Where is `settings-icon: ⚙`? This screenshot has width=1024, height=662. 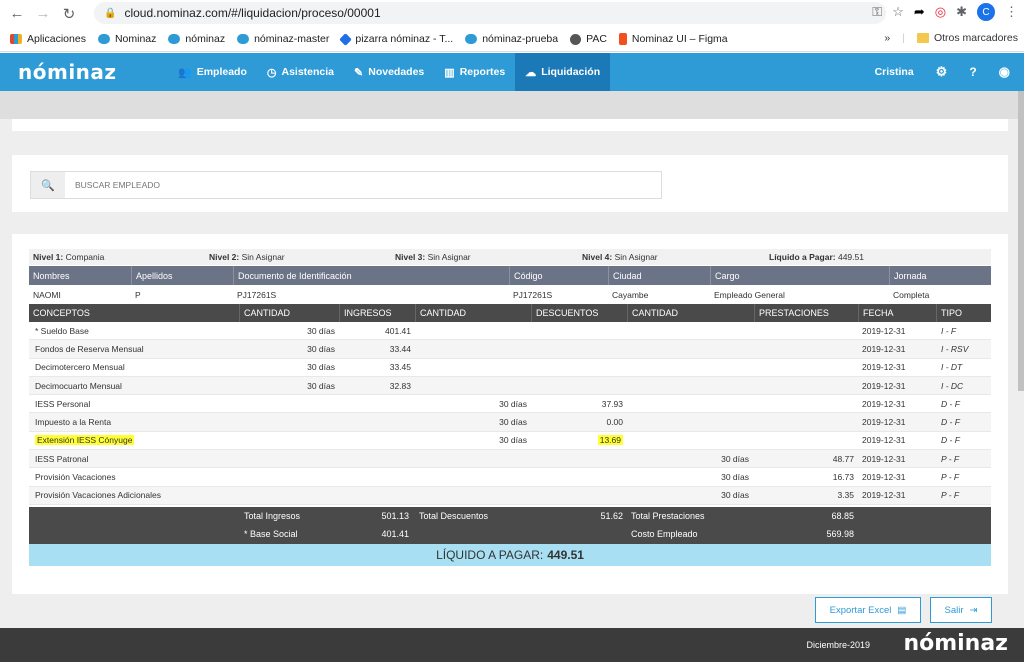
settings-icon: ⚙ is located at coordinates (942, 72).